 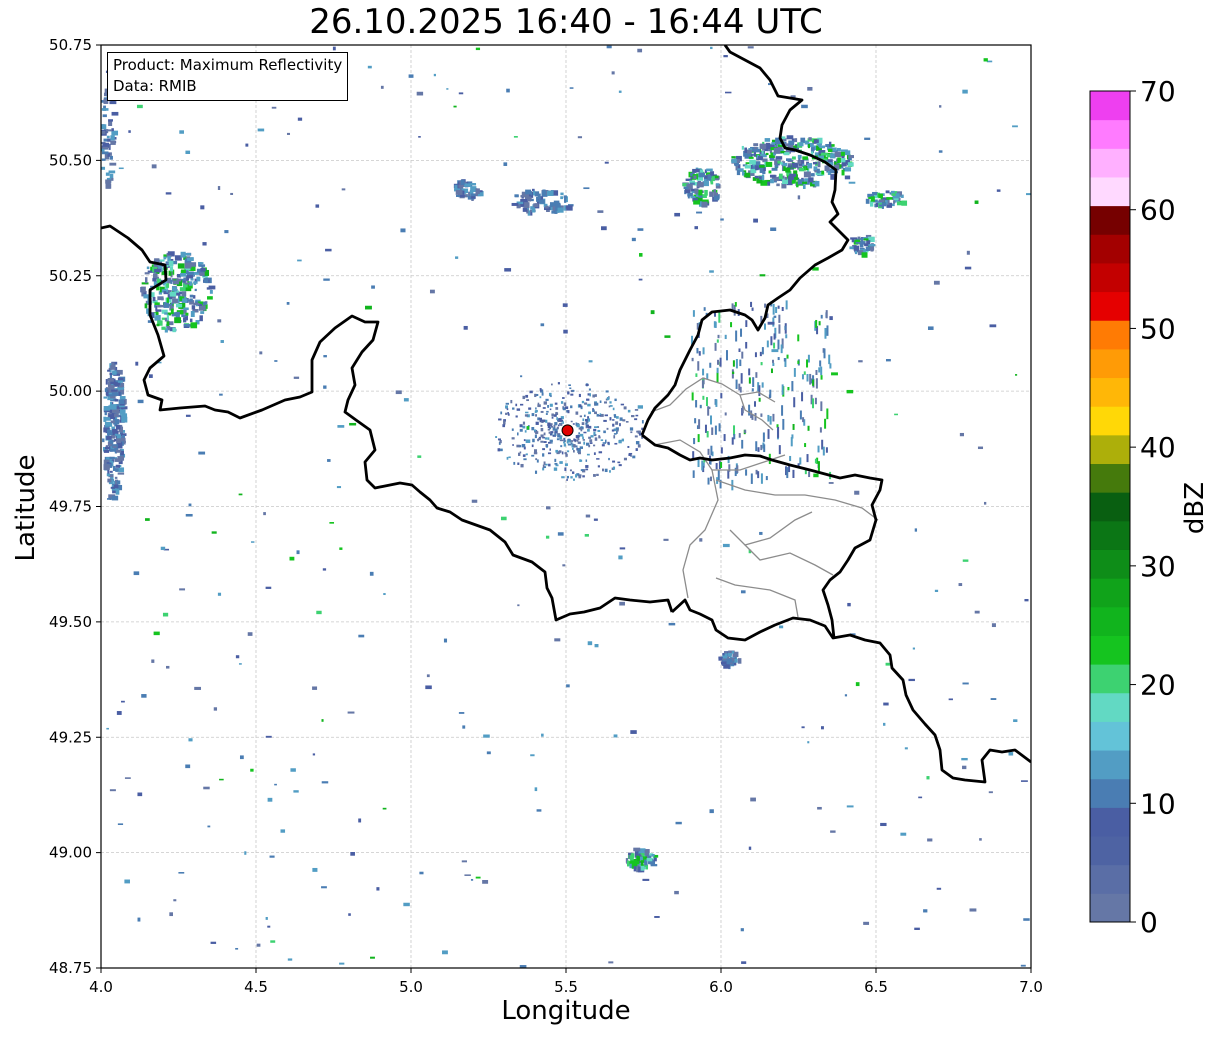 What do you see at coordinates (876, 987) in the screenshot?
I see `x-tick-label: 6.5` at bounding box center [876, 987].